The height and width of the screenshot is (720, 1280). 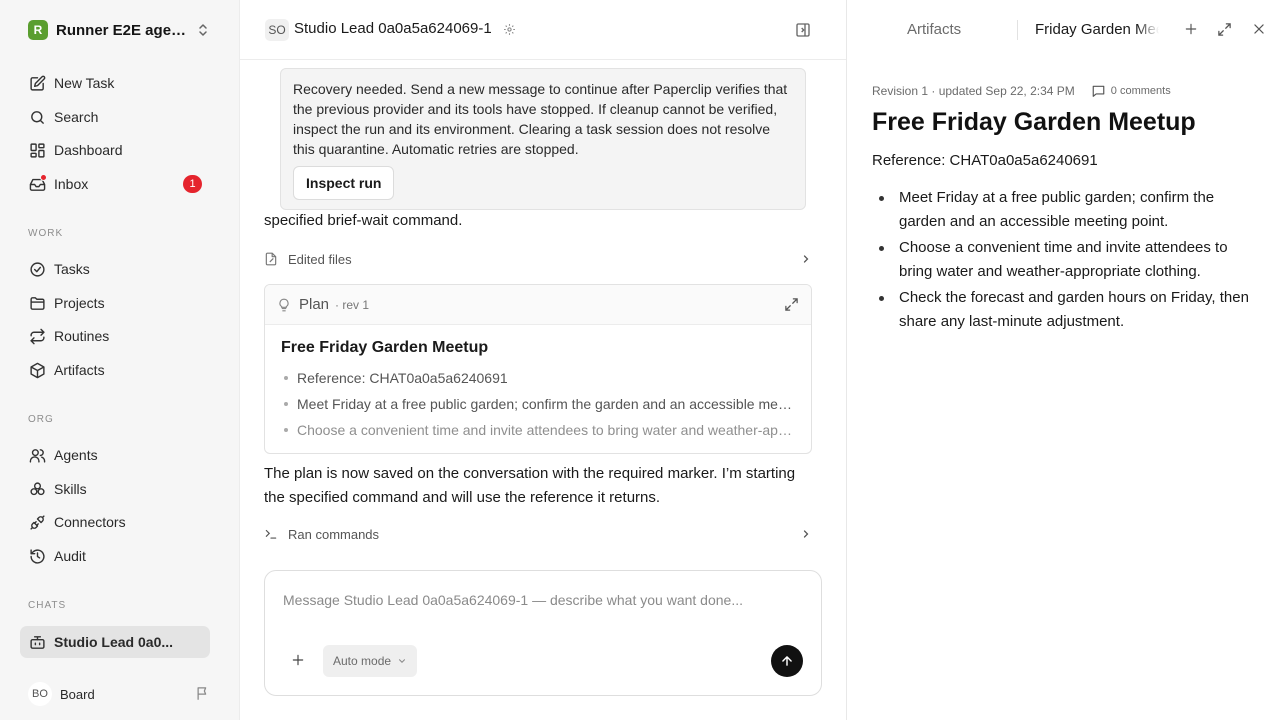 I want to click on nav-label: Routines, so click(x=82, y=336).